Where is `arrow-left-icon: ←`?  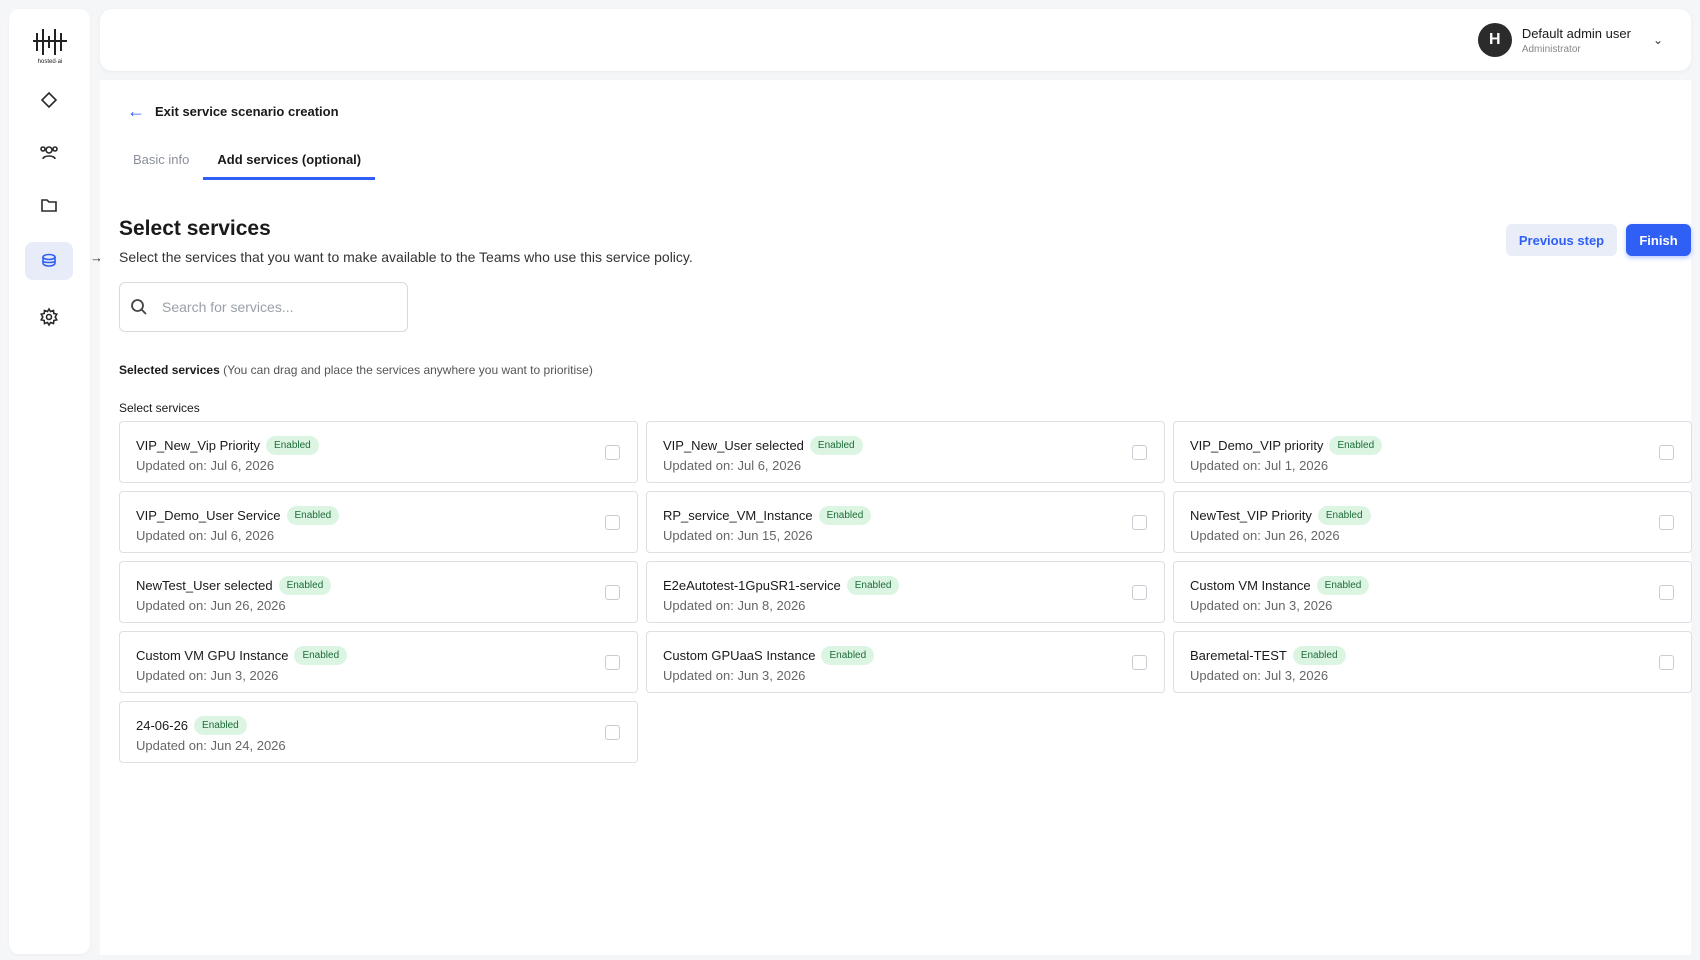
arrow-left-icon: ← is located at coordinates (136, 111).